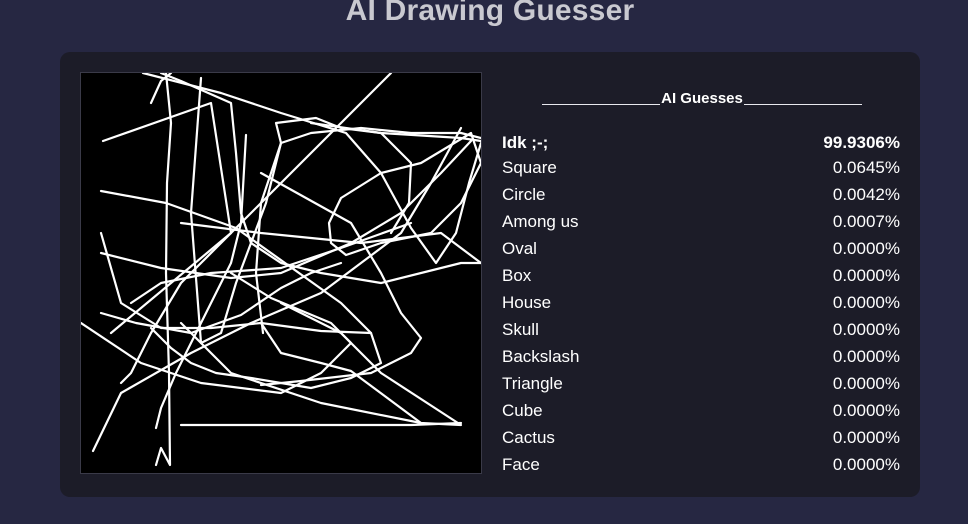 This screenshot has height=524, width=968. Describe the element at coordinates (517, 275) in the screenshot. I see `guess-label: Box` at that location.